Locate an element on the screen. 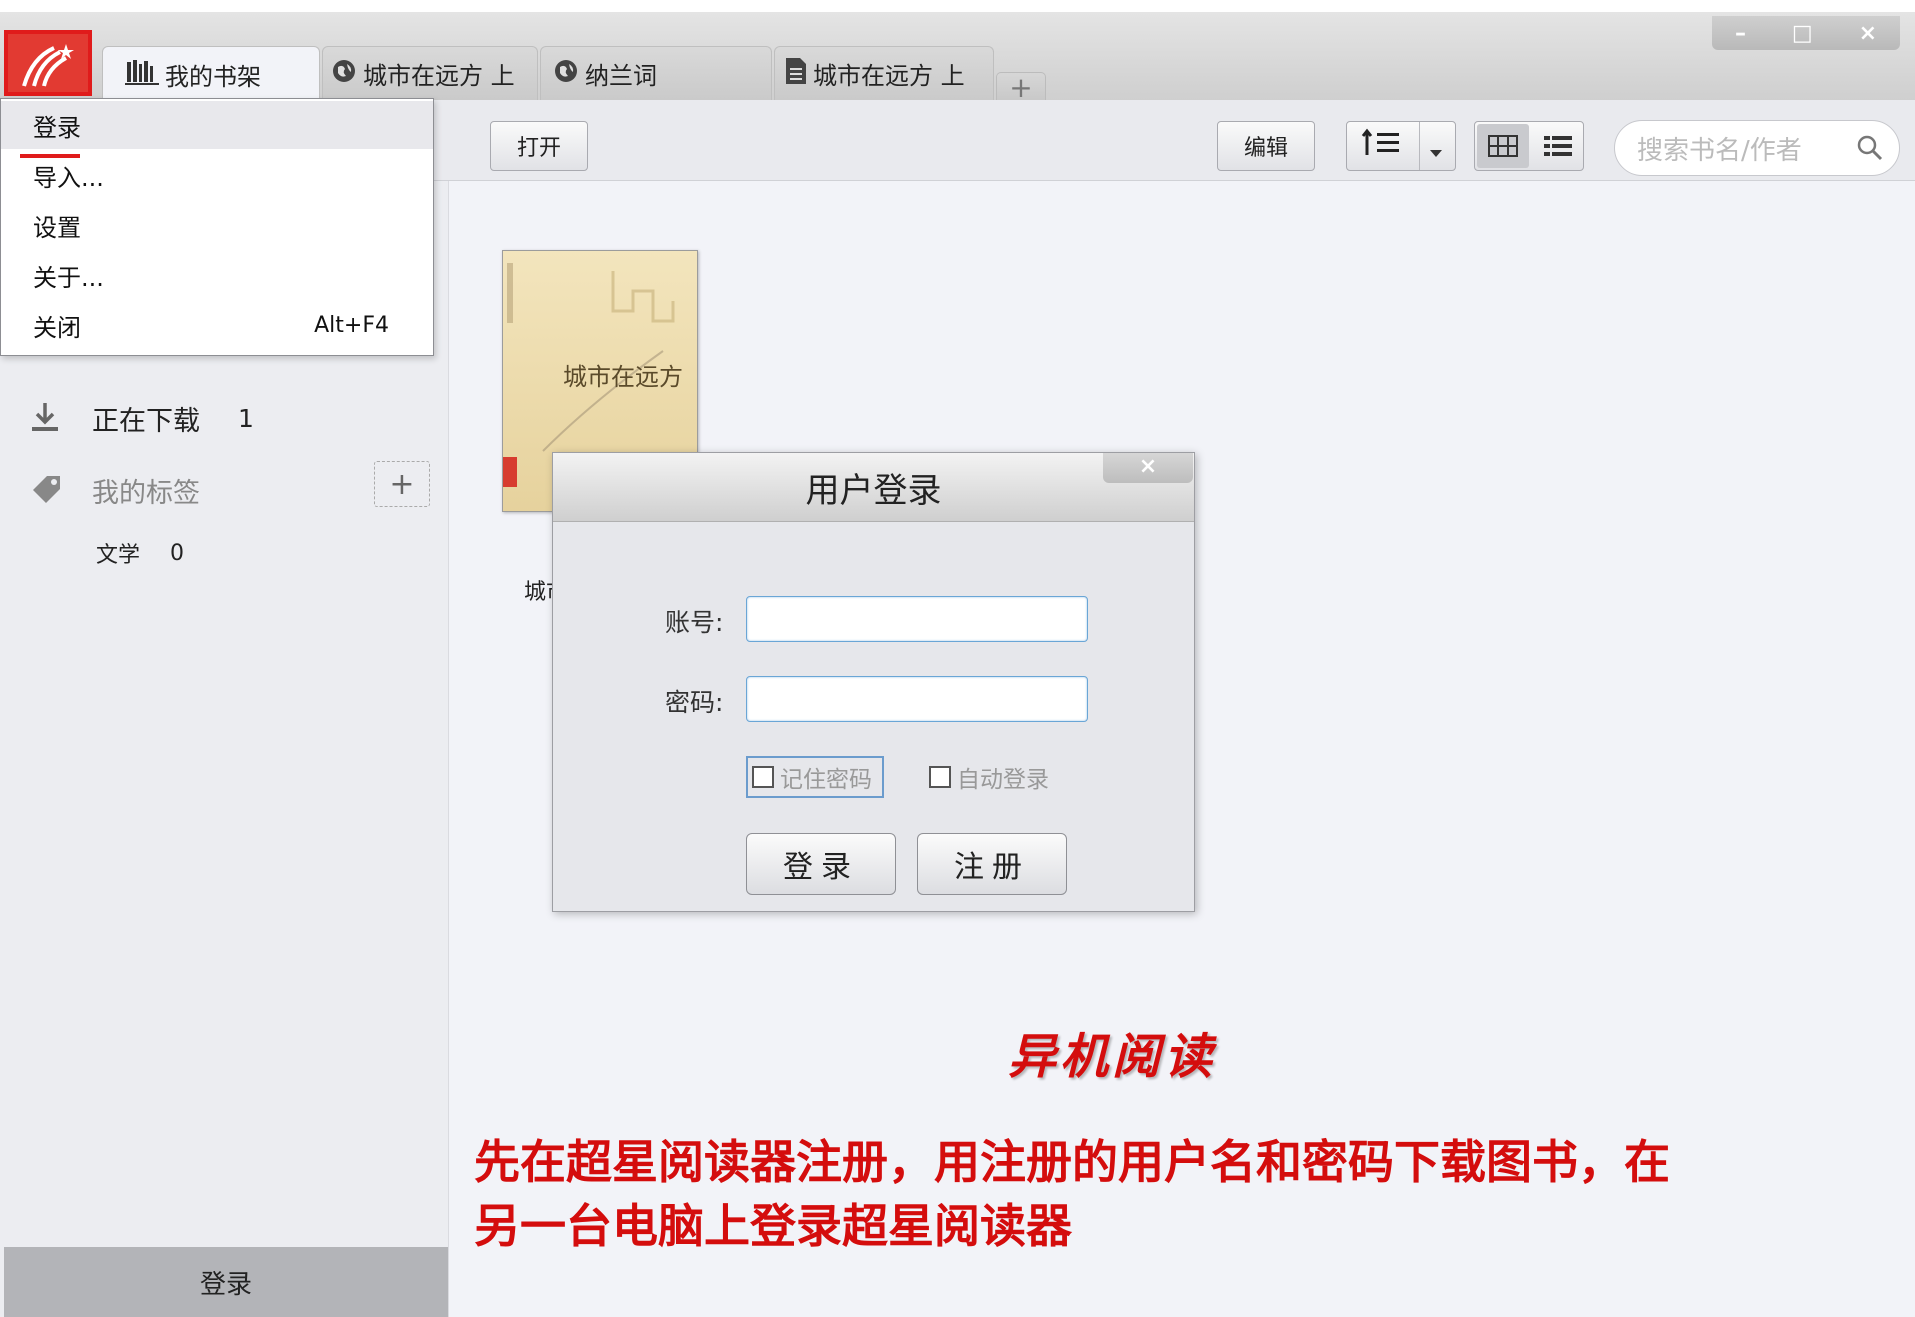 Image resolution: width=1915 pixels, height=1317 pixels. tab-label: 我的书架 is located at coordinates (213, 77).